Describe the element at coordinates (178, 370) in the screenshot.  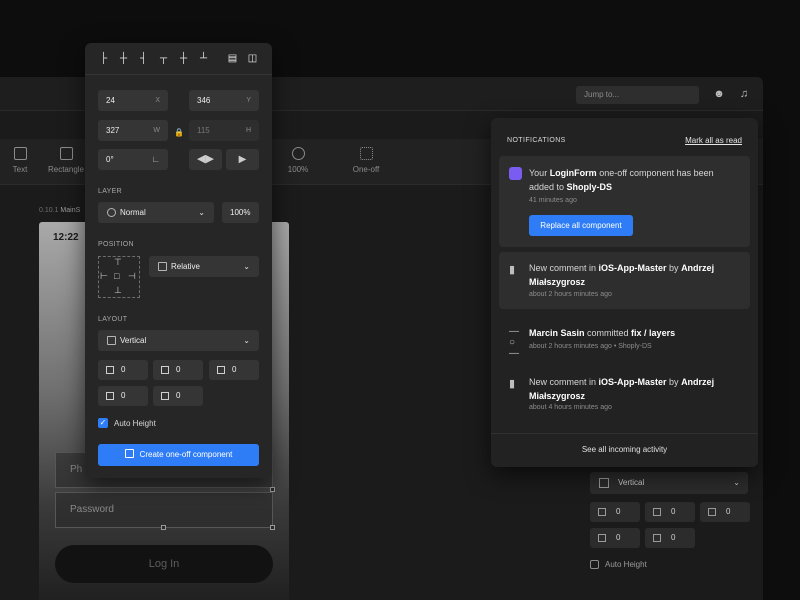
I see `padding-right-field: 0` at that location.